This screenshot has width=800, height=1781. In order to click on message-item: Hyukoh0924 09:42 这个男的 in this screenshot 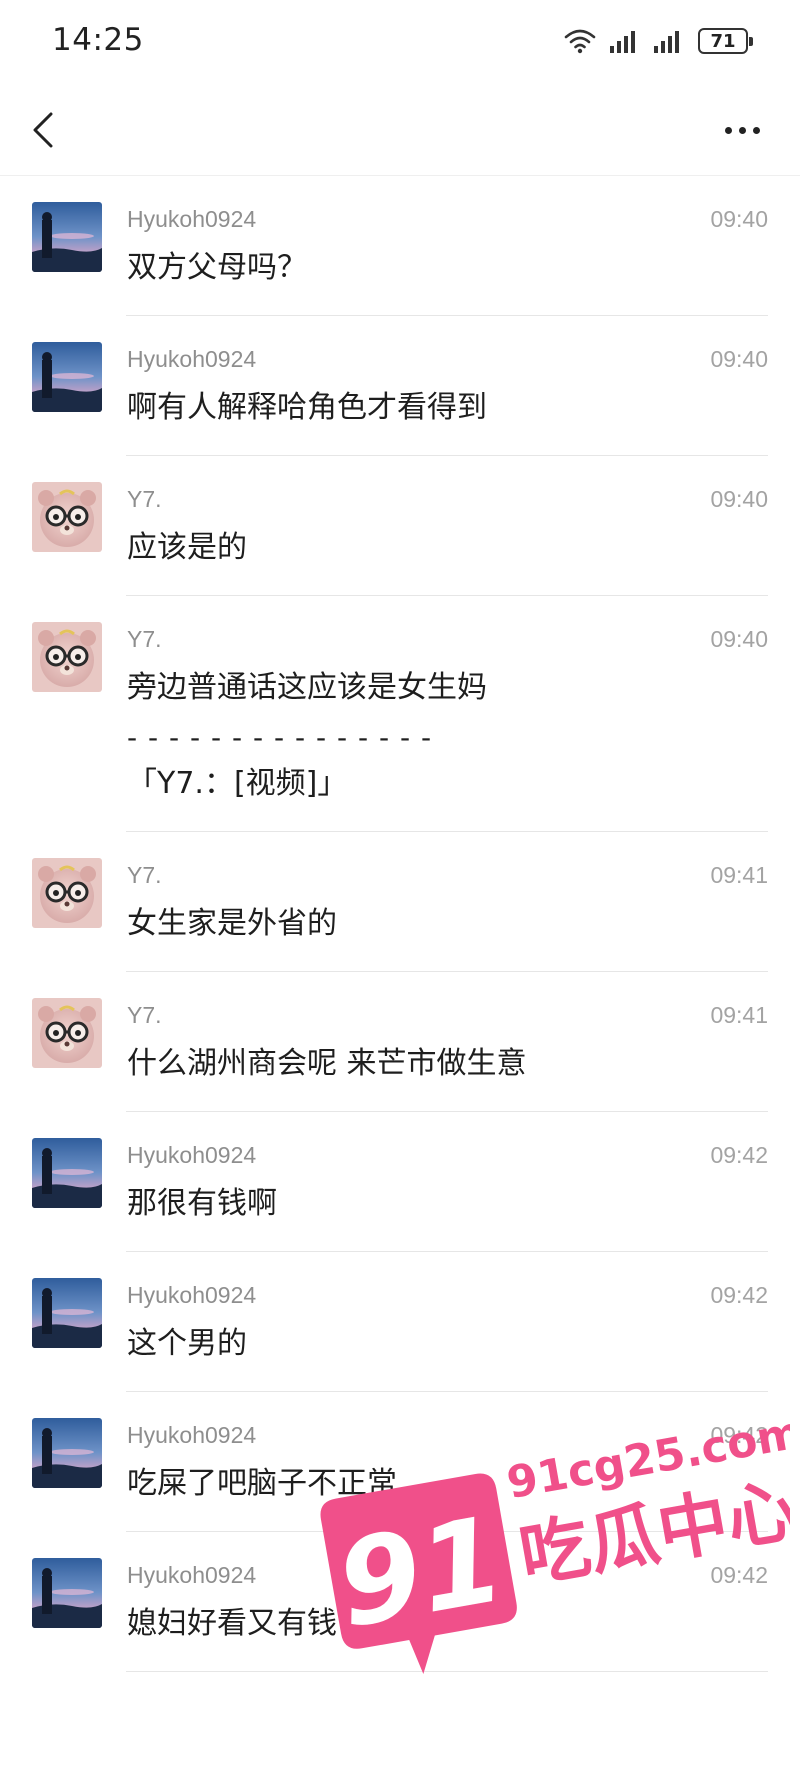, I will do `click(400, 1322)`.